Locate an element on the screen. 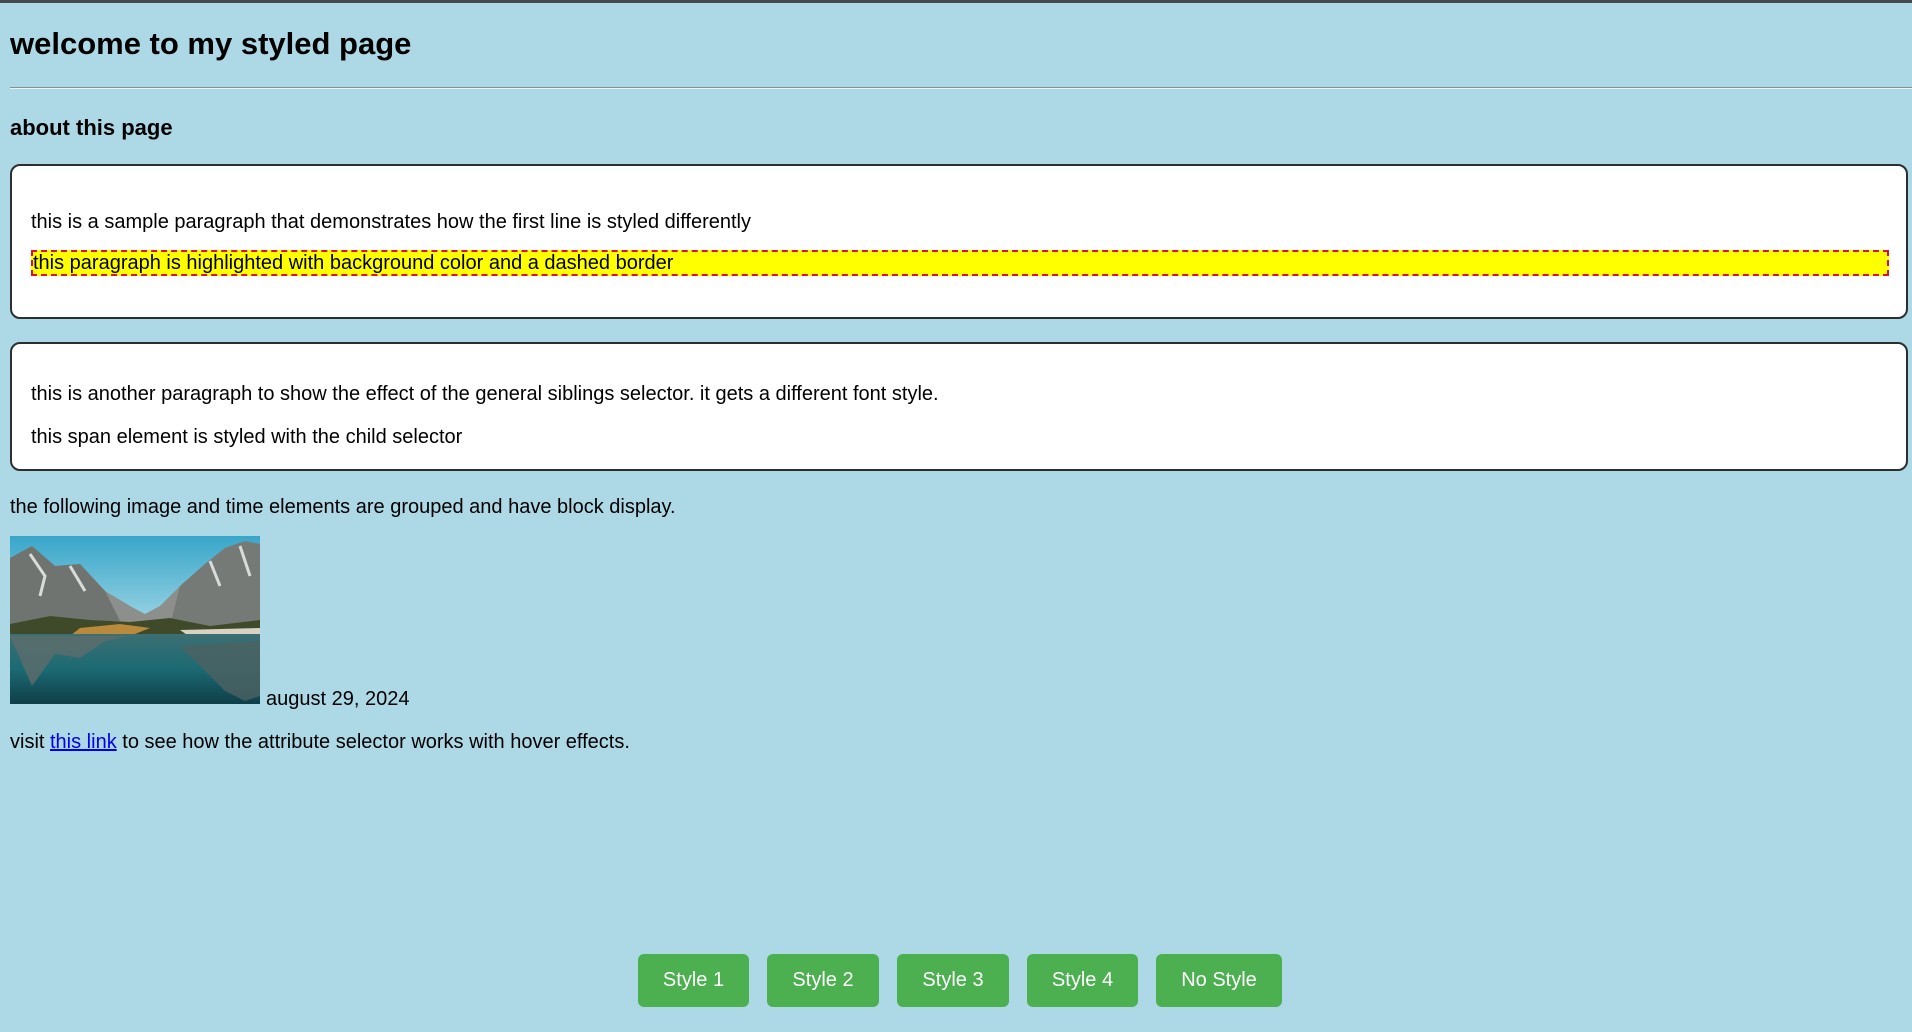 This screenshot has width=1912, height=1032. mountain-lake-photo is located at coordinates (135, 620).